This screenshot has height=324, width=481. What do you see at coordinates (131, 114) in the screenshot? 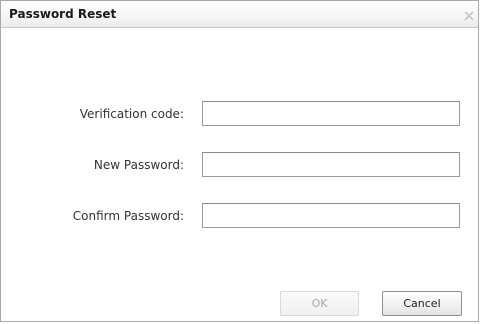
I see `verification-code-label: Verification code:` at bounding box center [131, 114].